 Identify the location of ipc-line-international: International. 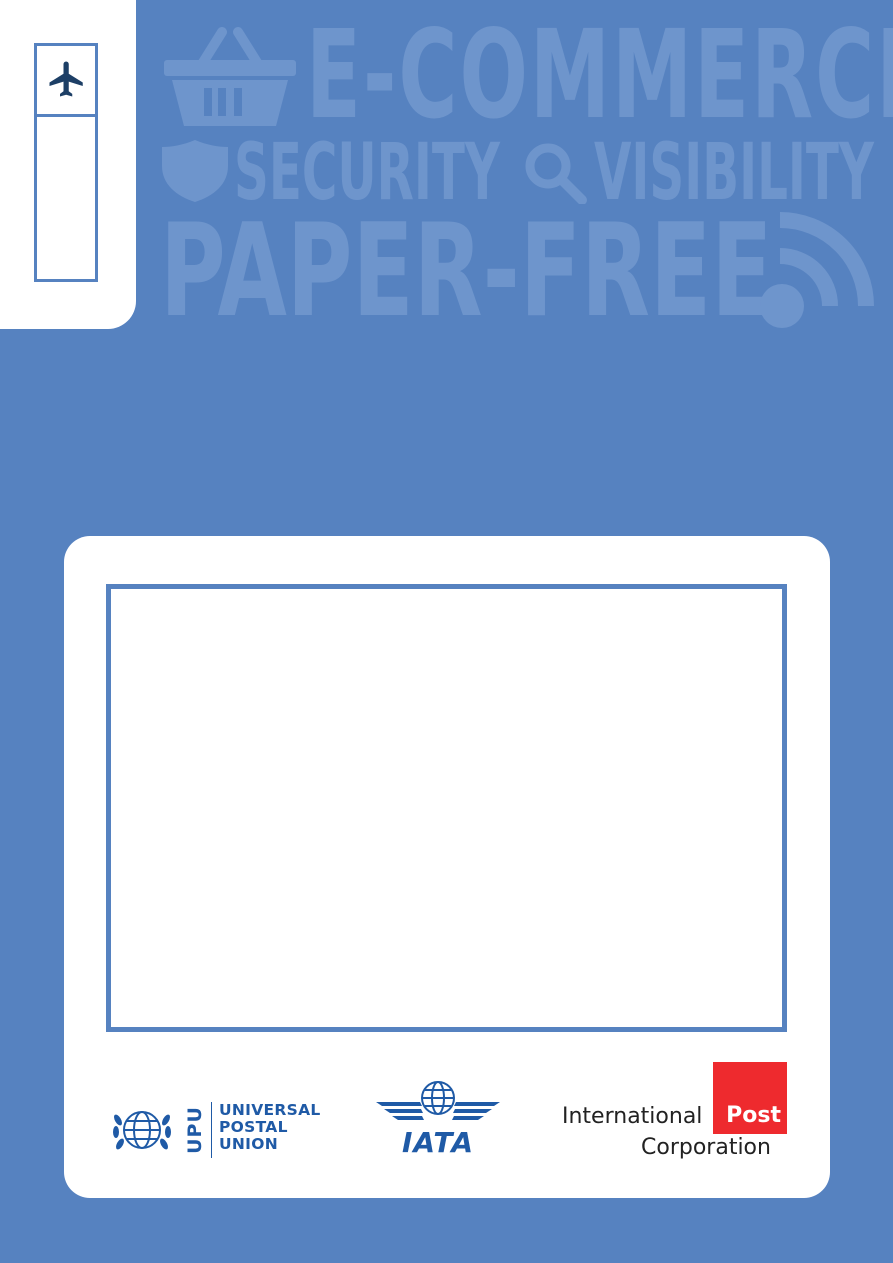
(632, 1116).